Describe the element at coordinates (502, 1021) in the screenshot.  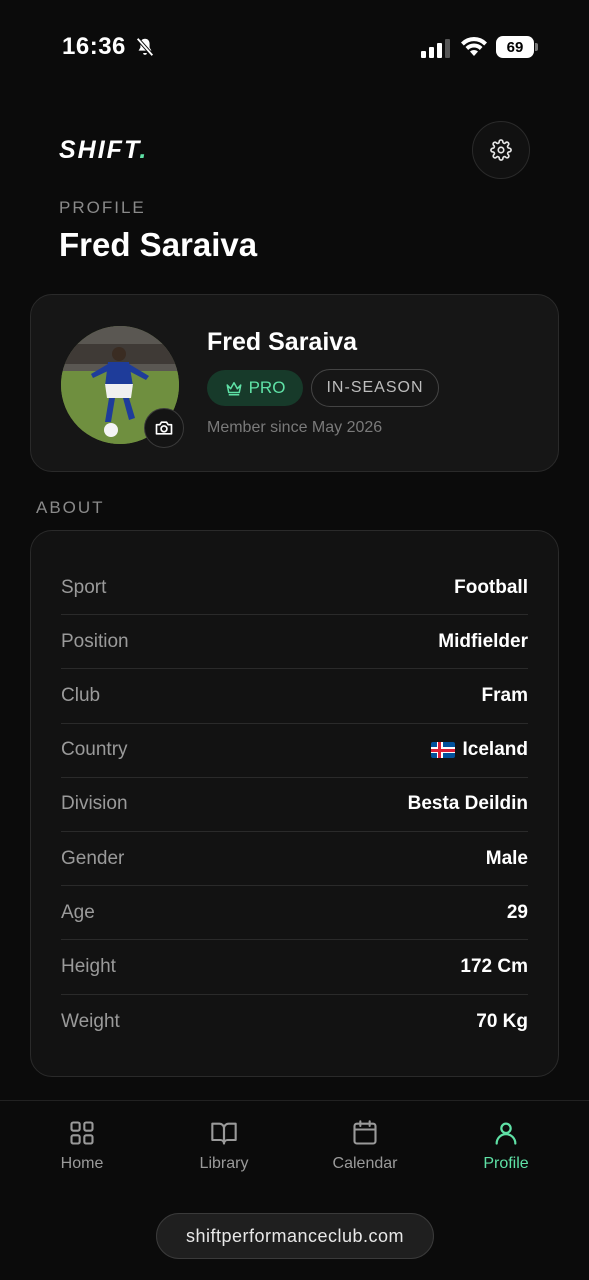
I see `about-value: 70 Kg` at that location.